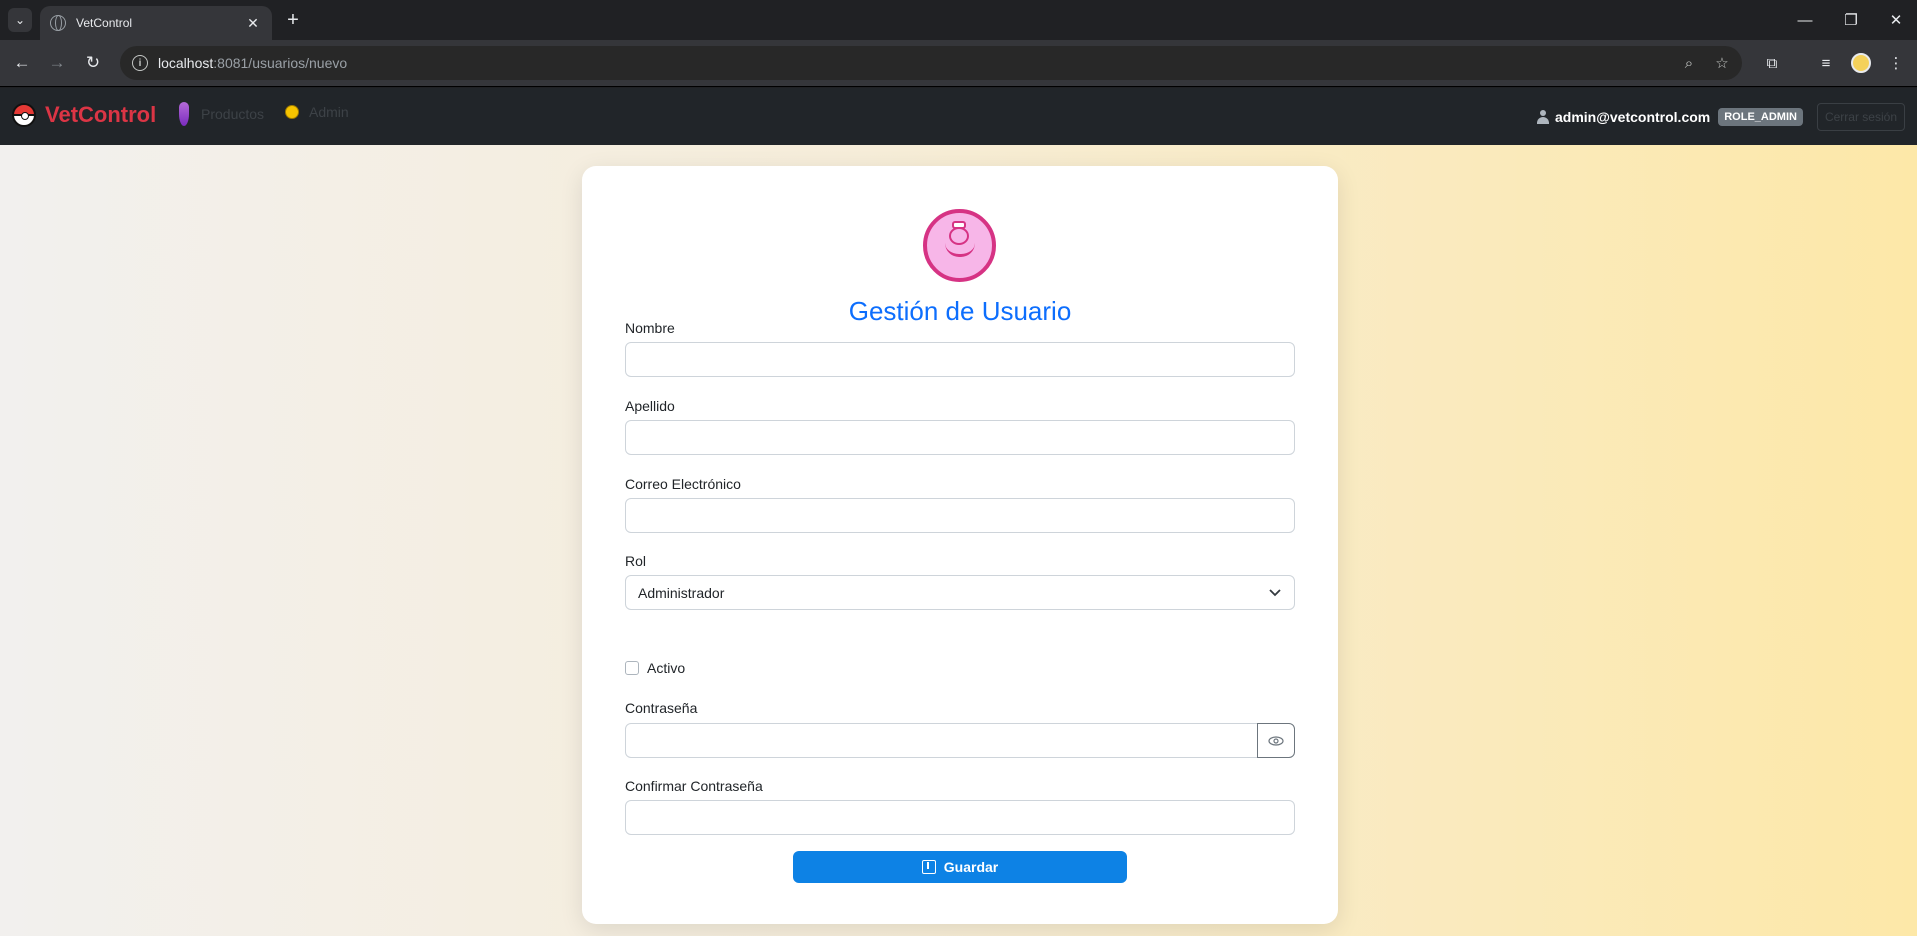 The height and width of the screenshot is (936, 1917). Describe the element at coordinates (253, 23) in the screenshot. I see `tab-close-icon: ✕` at that location.